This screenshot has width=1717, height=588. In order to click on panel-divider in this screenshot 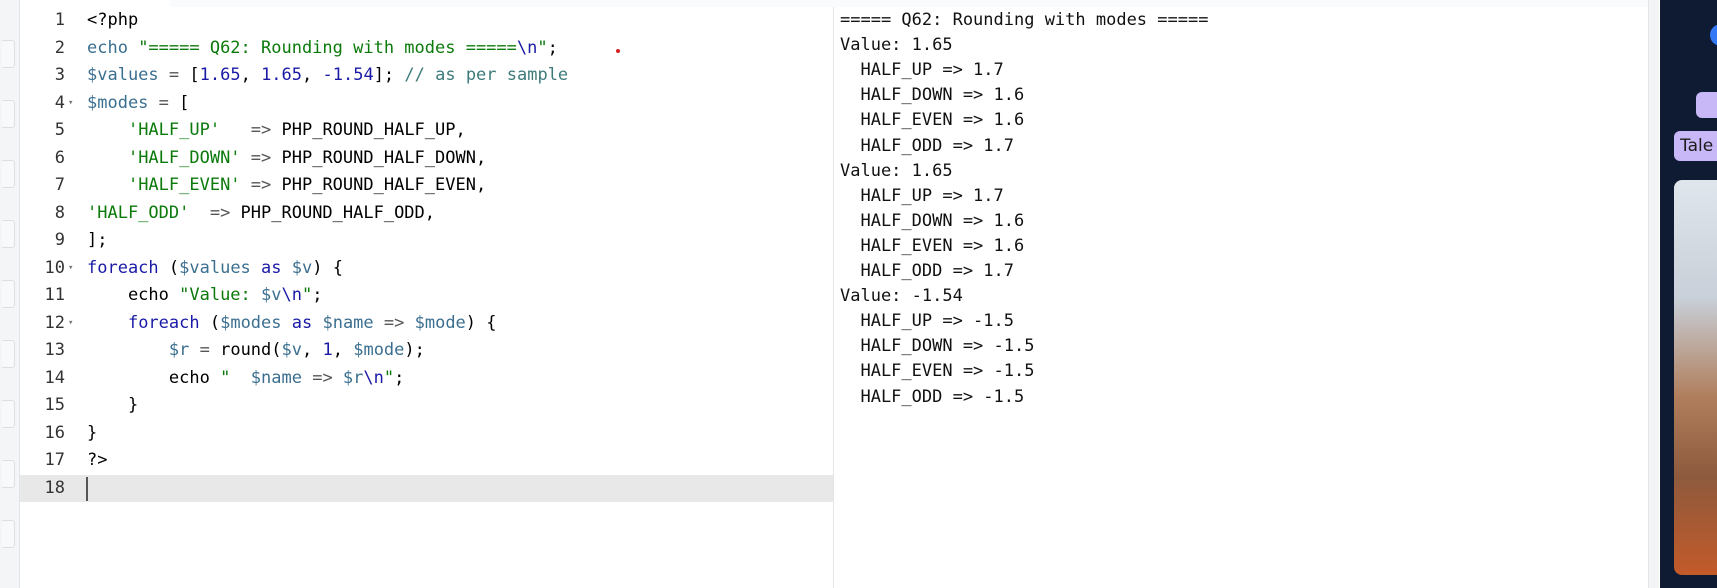, I will do `click(1653, 294)`.